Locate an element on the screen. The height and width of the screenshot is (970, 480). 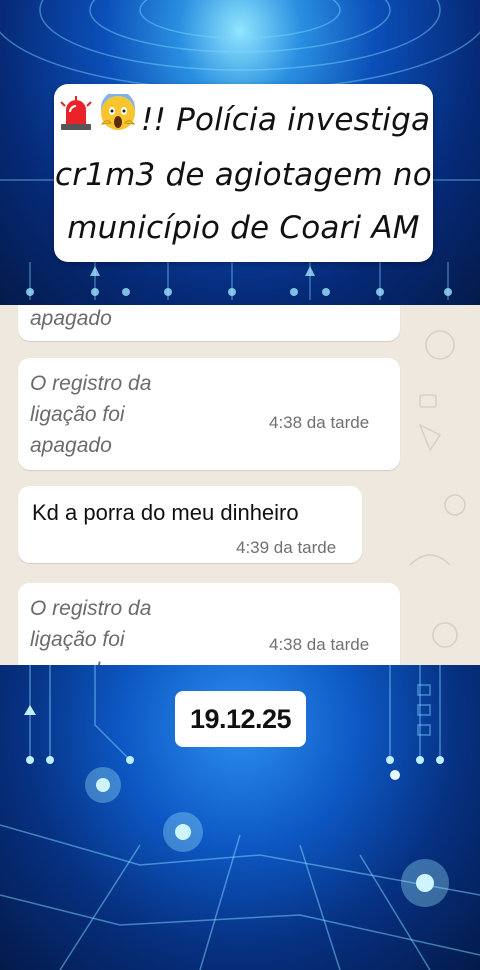
chat-message: Kd a porra do meu dinheiro 4:39 da tarde is located at coordinates (190, 524).